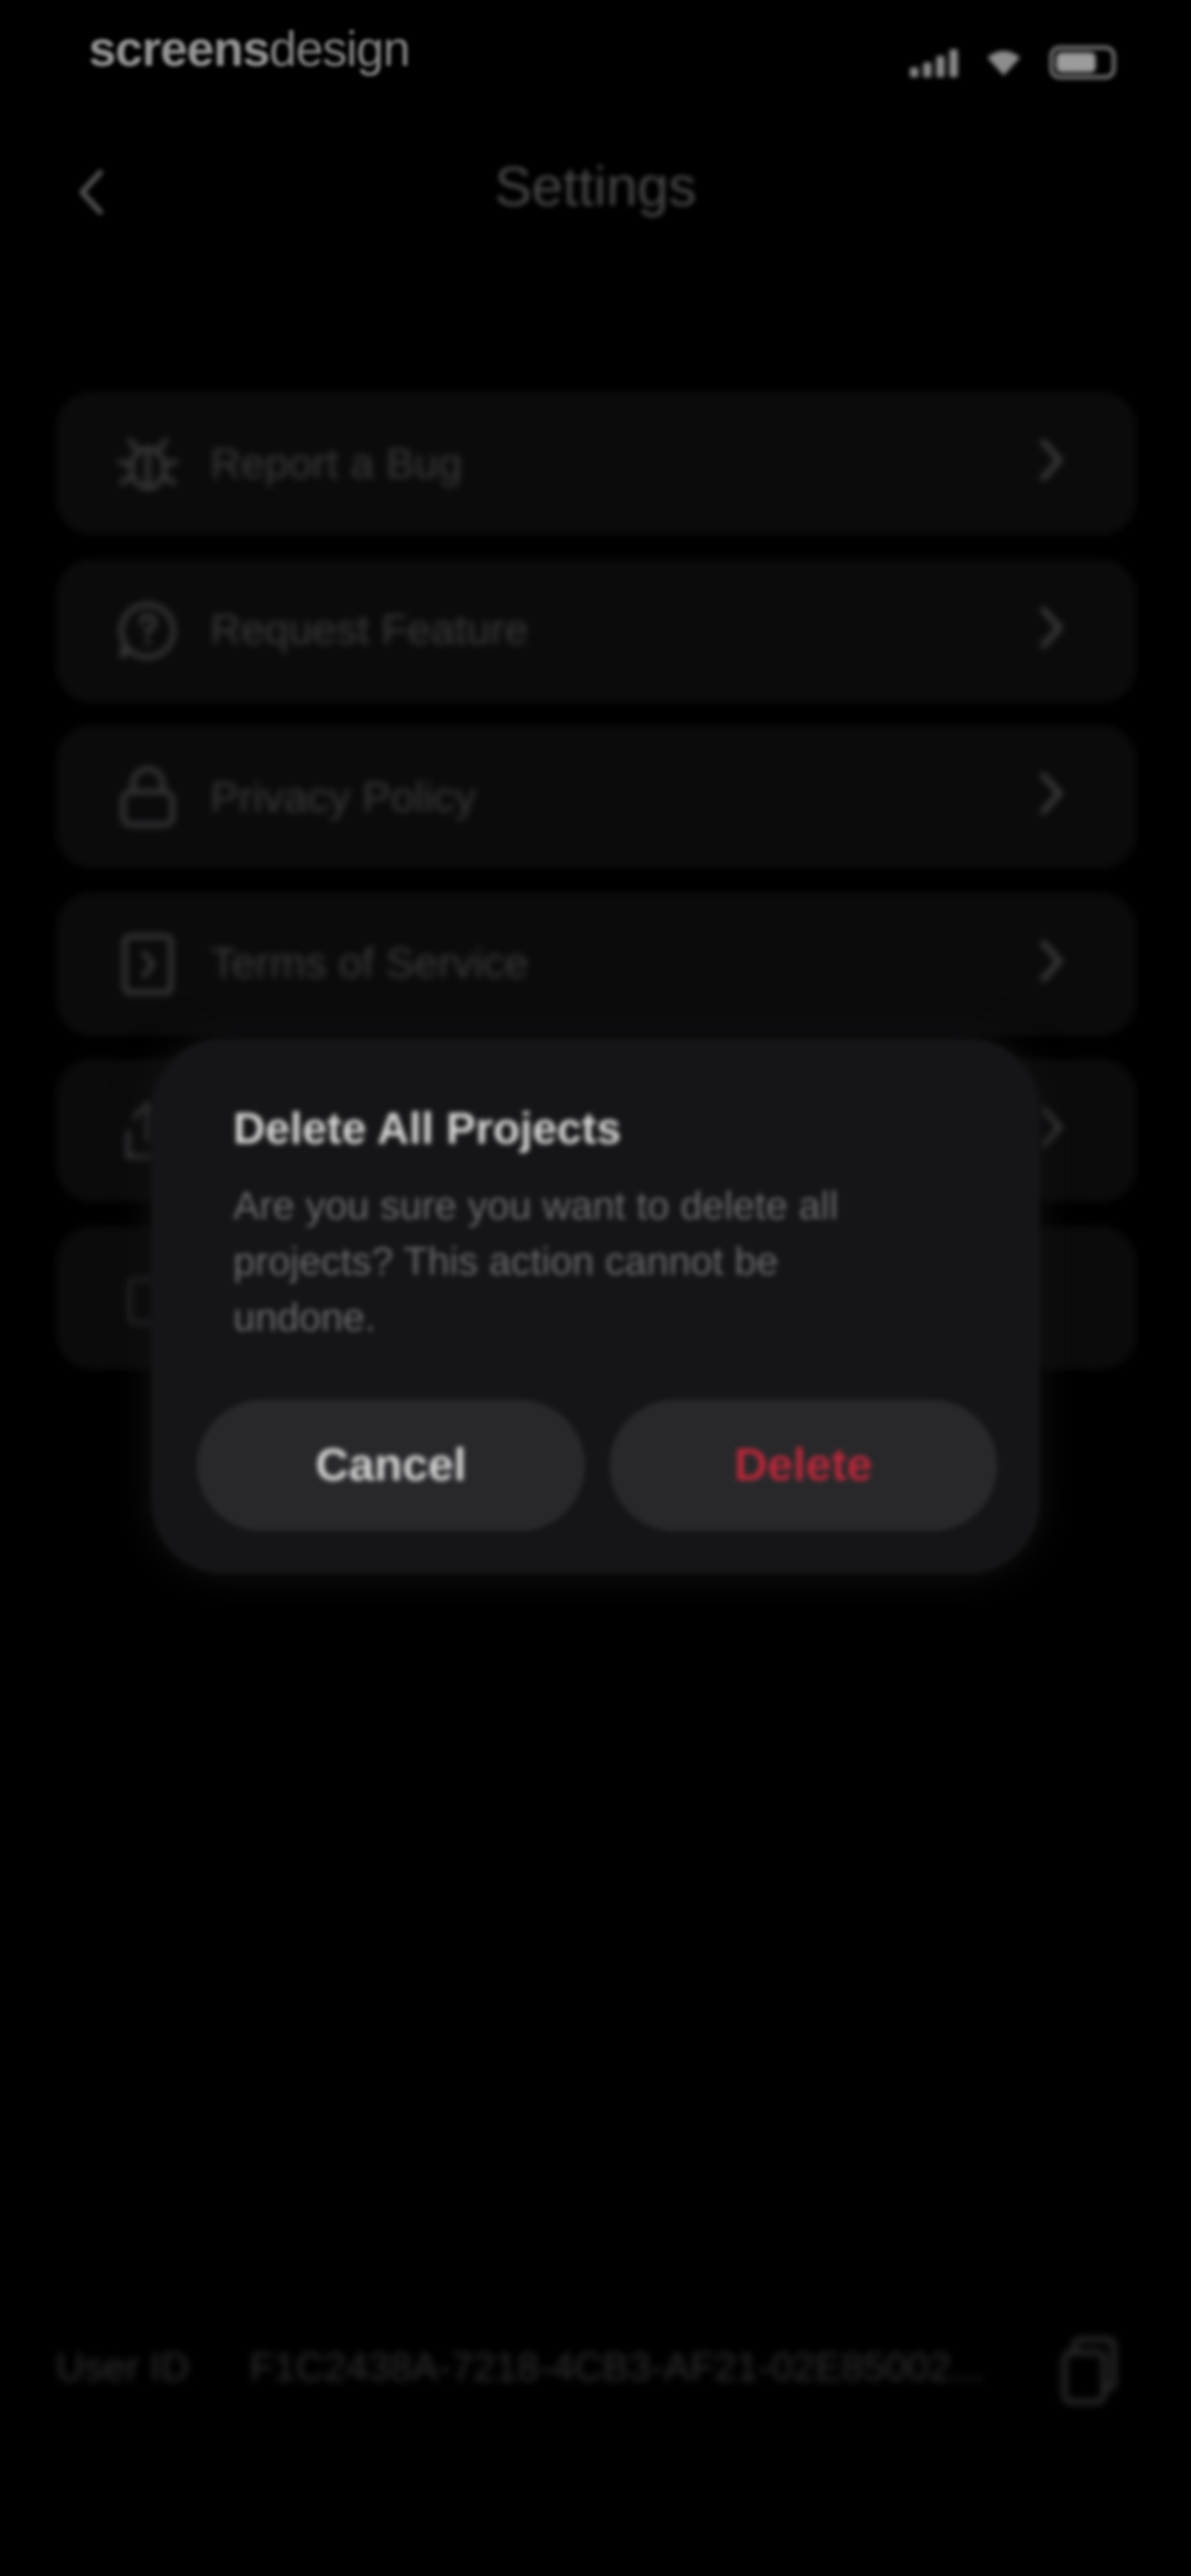 The image size is (1191, 2576). Describe the element at coordinates (1089, 2370) in the screenshot. I see `copy-icon` at that location.